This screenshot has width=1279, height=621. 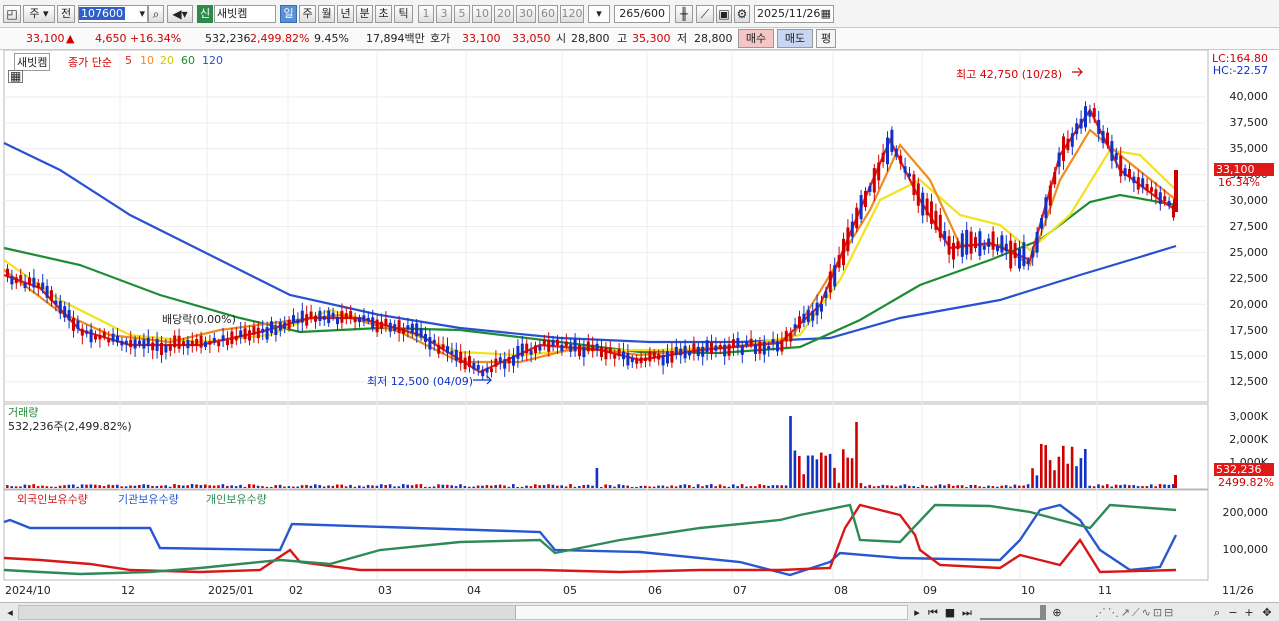 I want to click on minute-button-60: 60, so click(x=548, y=14).